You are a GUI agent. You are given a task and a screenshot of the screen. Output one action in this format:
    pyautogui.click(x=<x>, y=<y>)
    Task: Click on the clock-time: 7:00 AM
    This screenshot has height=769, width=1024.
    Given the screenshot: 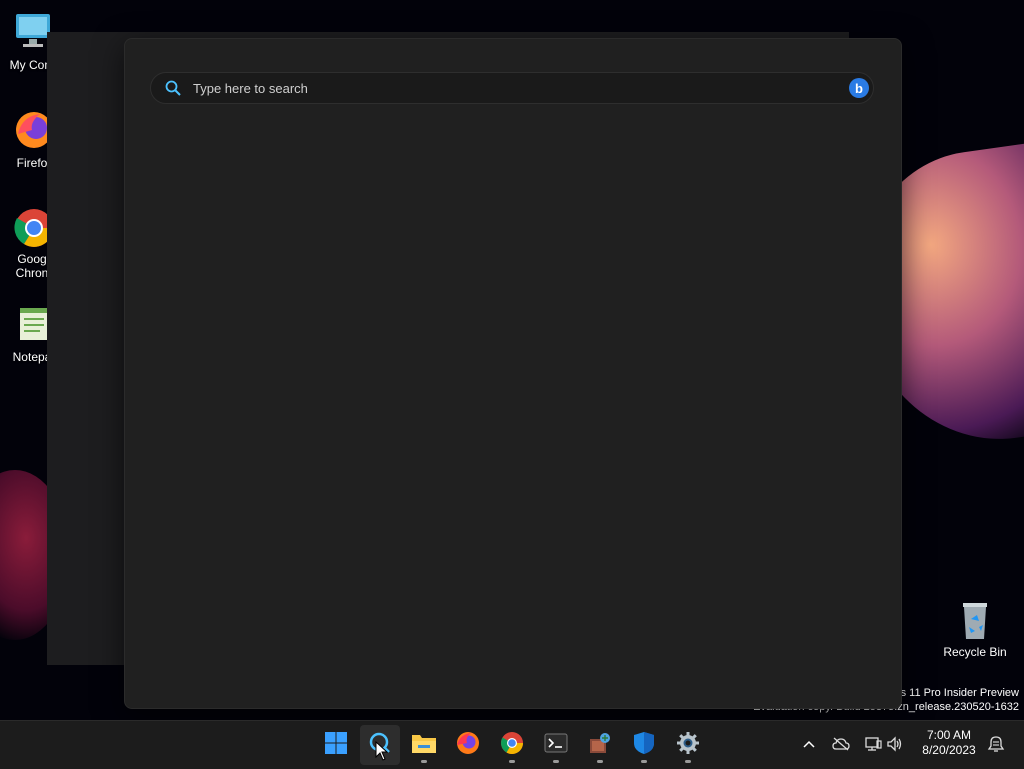 What is the action you would take?
    pyautogui.click(x=949, y=735)
    